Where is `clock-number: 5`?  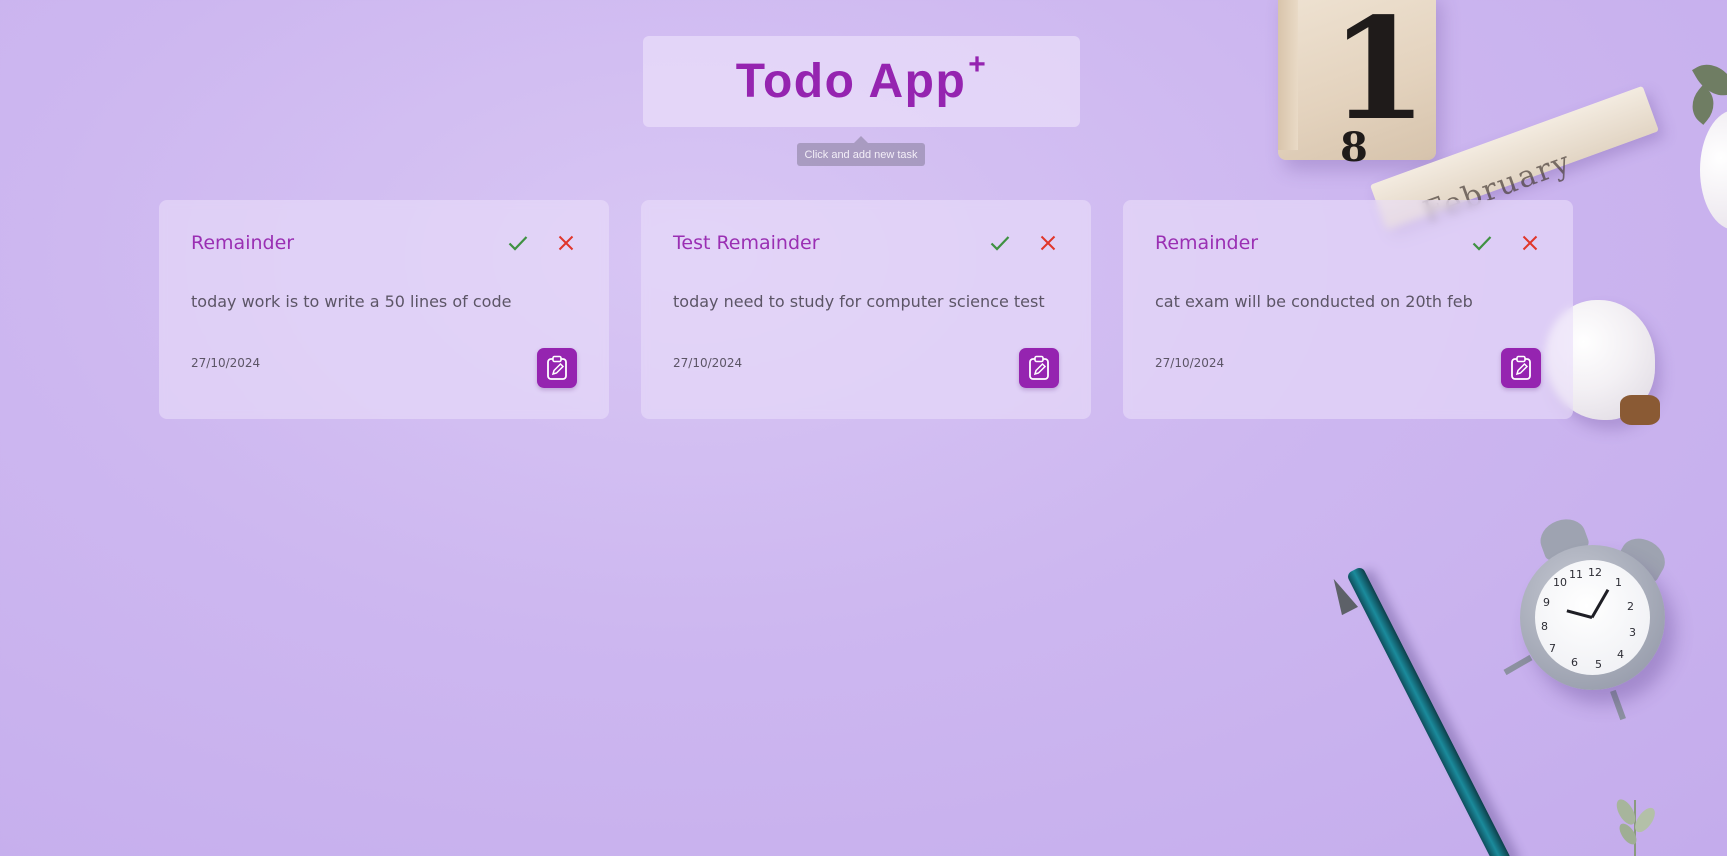 clock-number: 5 is located at coordinates (1598, 664).